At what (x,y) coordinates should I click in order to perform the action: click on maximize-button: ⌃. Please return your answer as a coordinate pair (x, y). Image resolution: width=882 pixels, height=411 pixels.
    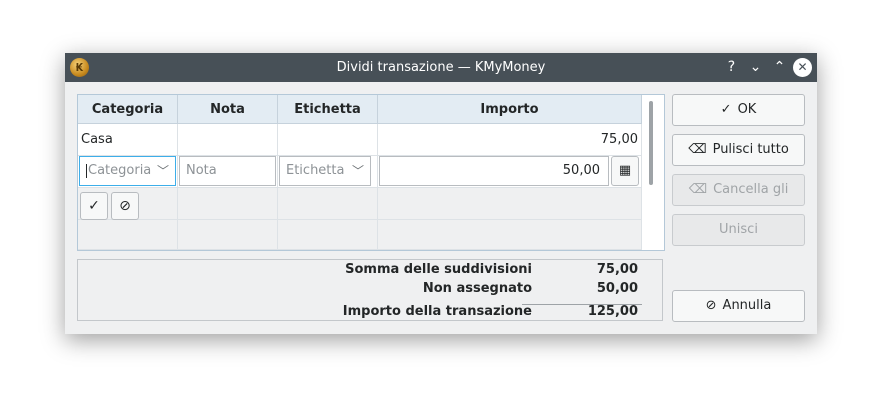
    Looking at the image, I should click on (779, 67).